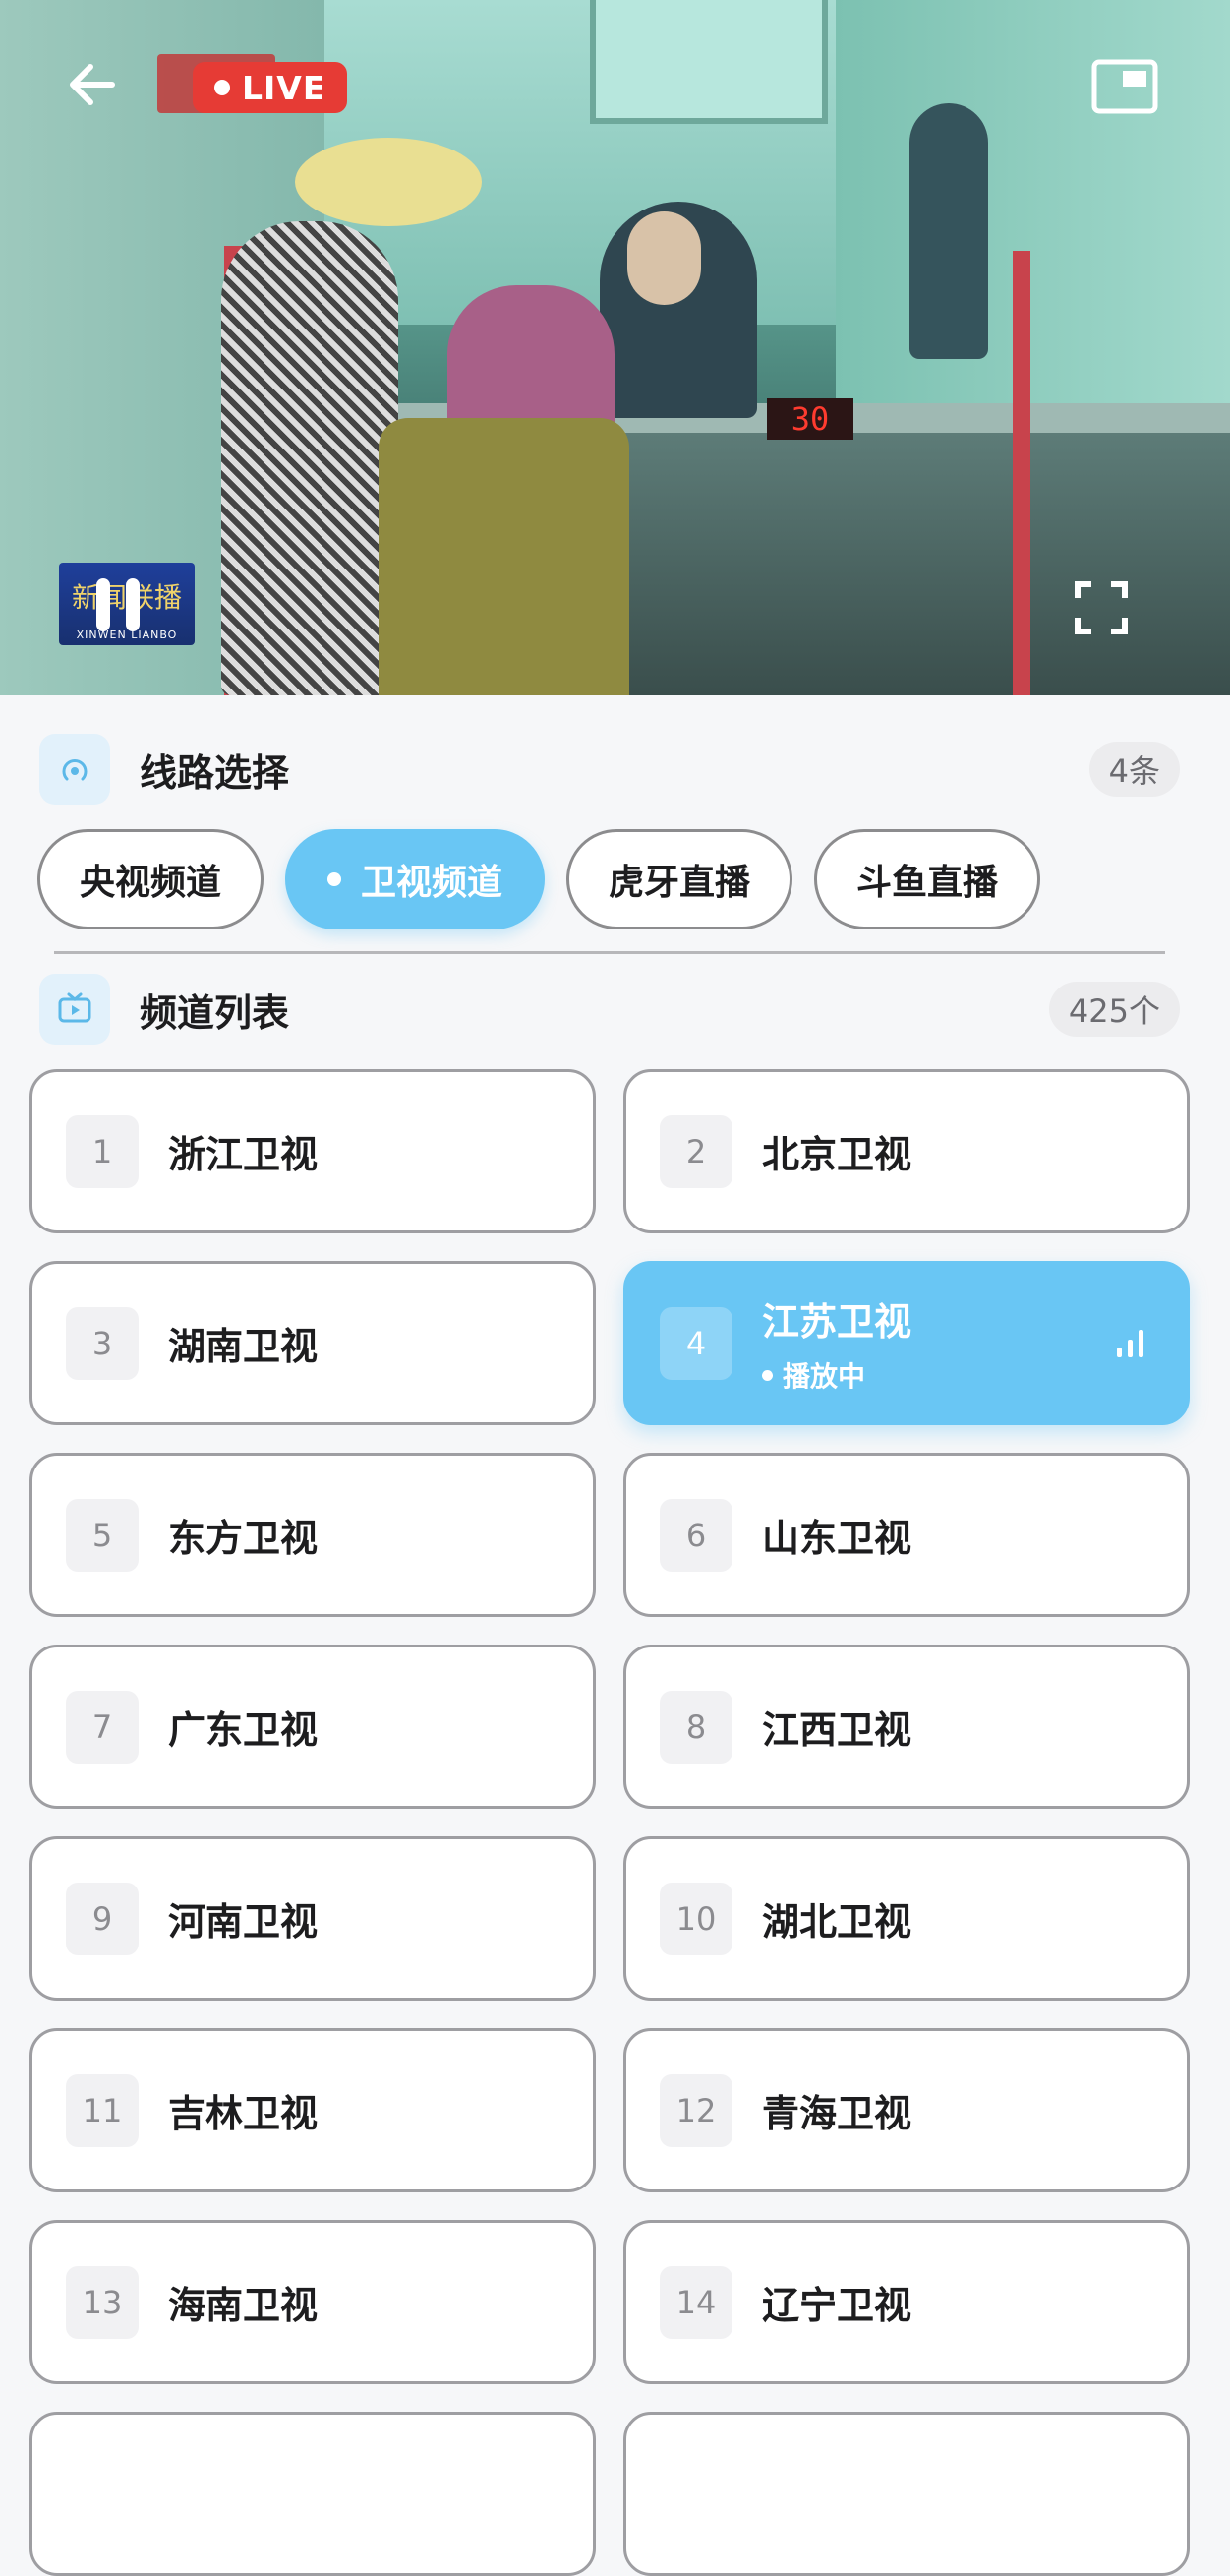 This screenshot has width=1230, height=2576. I want to click on channel-number: 5, so click(102, 1535).